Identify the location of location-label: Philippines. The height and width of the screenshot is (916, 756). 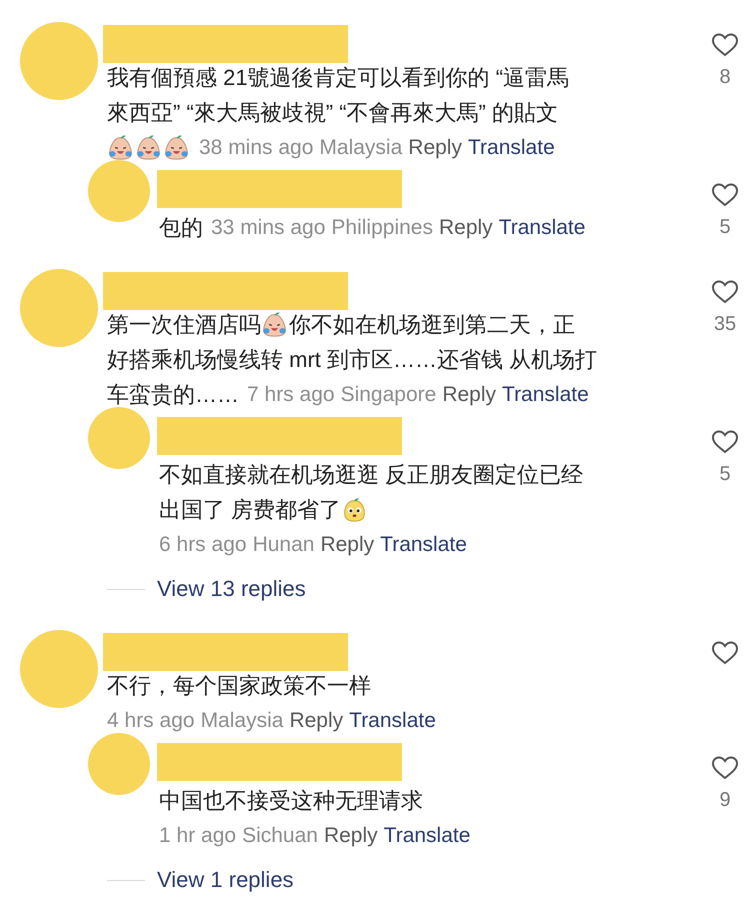
(382, 228).